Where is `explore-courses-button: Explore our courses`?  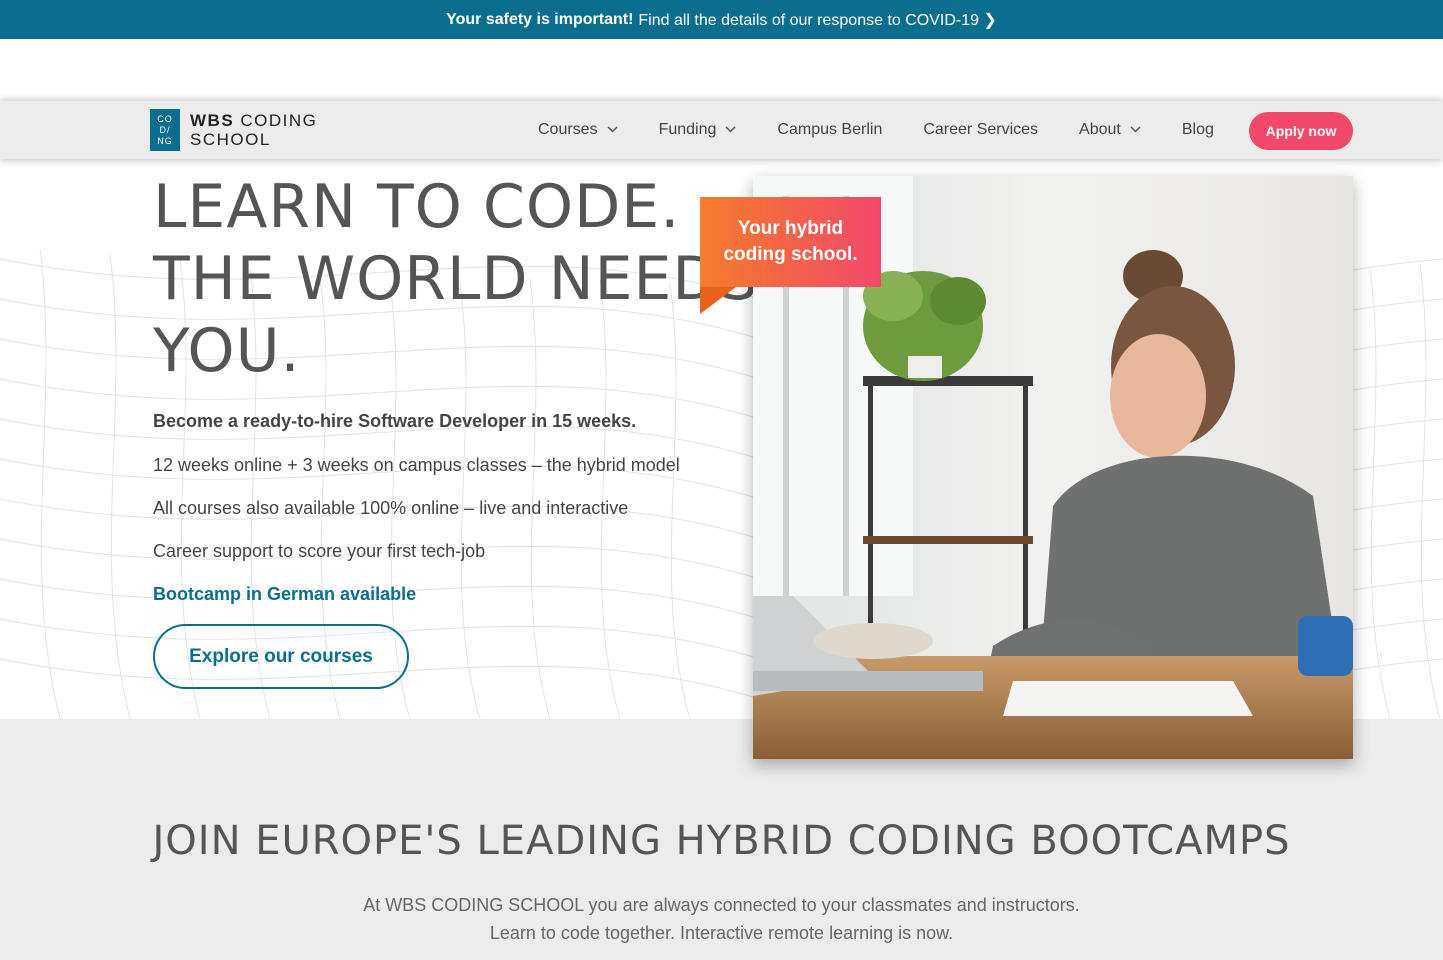
explore-courses-button: Explore our courses is located at coordinates (281, 656).